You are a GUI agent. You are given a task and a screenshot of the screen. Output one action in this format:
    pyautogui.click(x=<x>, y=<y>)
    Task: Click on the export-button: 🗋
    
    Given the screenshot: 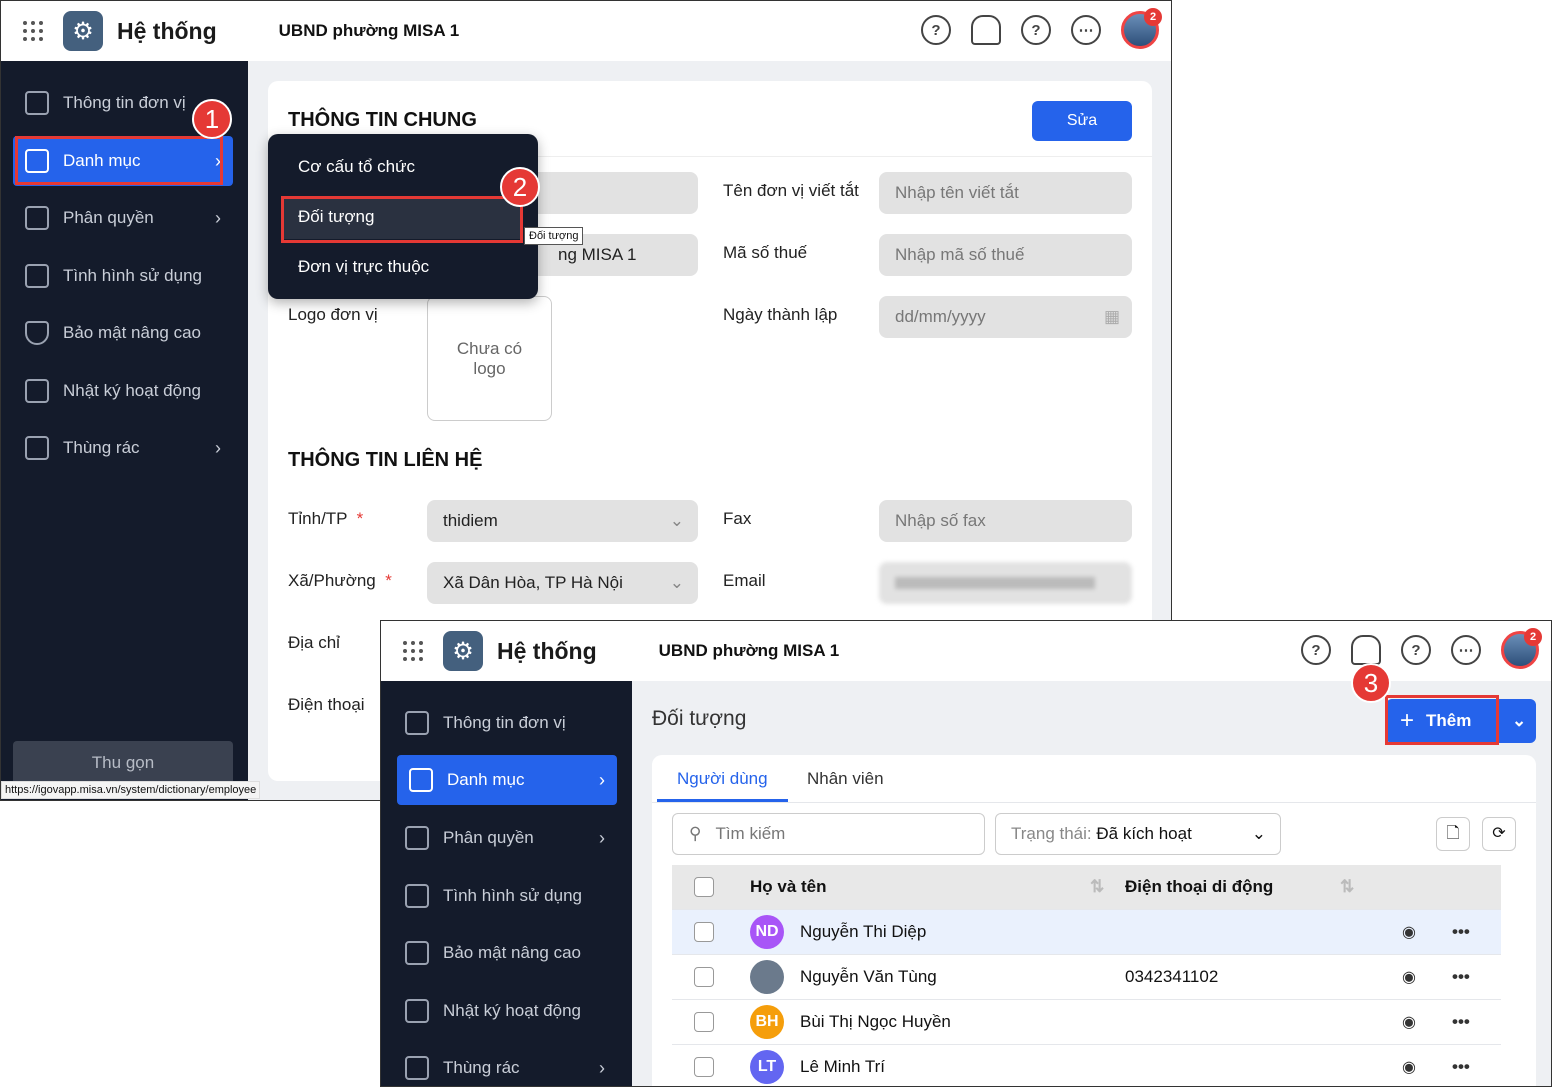 What is the action you would take?
    pyautogui.click(x=1453, y=834)
    